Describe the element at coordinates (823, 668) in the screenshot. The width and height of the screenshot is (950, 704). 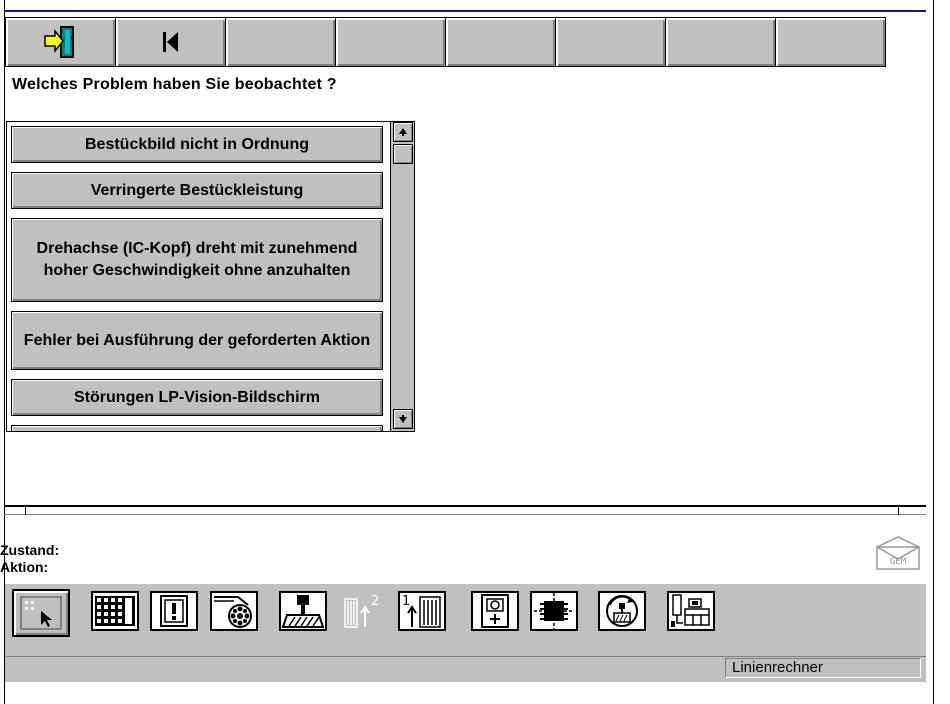
I see `host-status: Linienrechner` at that location.